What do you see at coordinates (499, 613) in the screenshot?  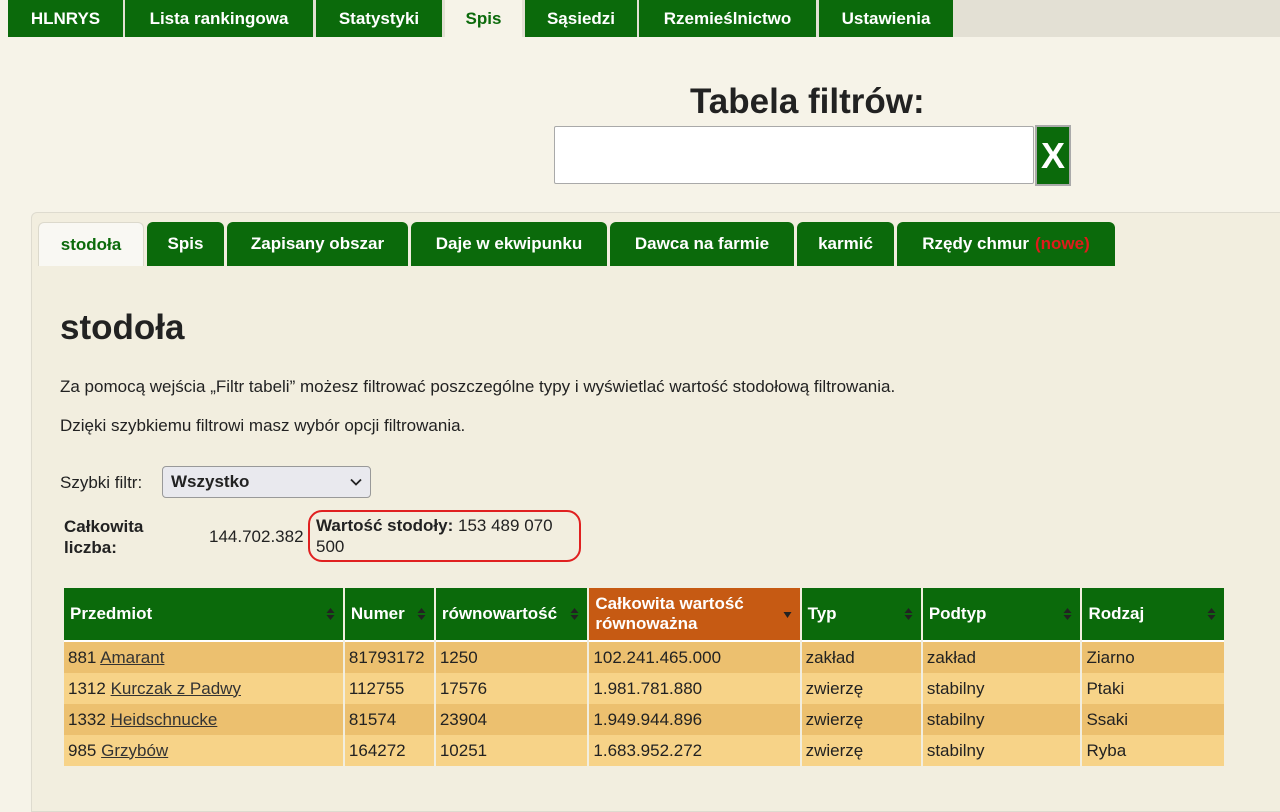 I see `column-header-label: równowartość` at bounding box center [499, 613].